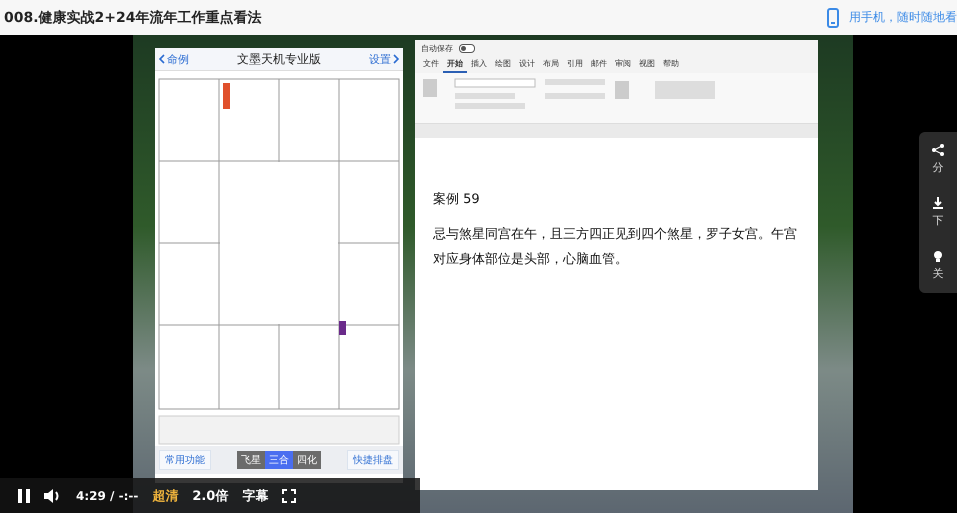  I want to click on app-title: 文墨天机专业版, so click(279, 59).